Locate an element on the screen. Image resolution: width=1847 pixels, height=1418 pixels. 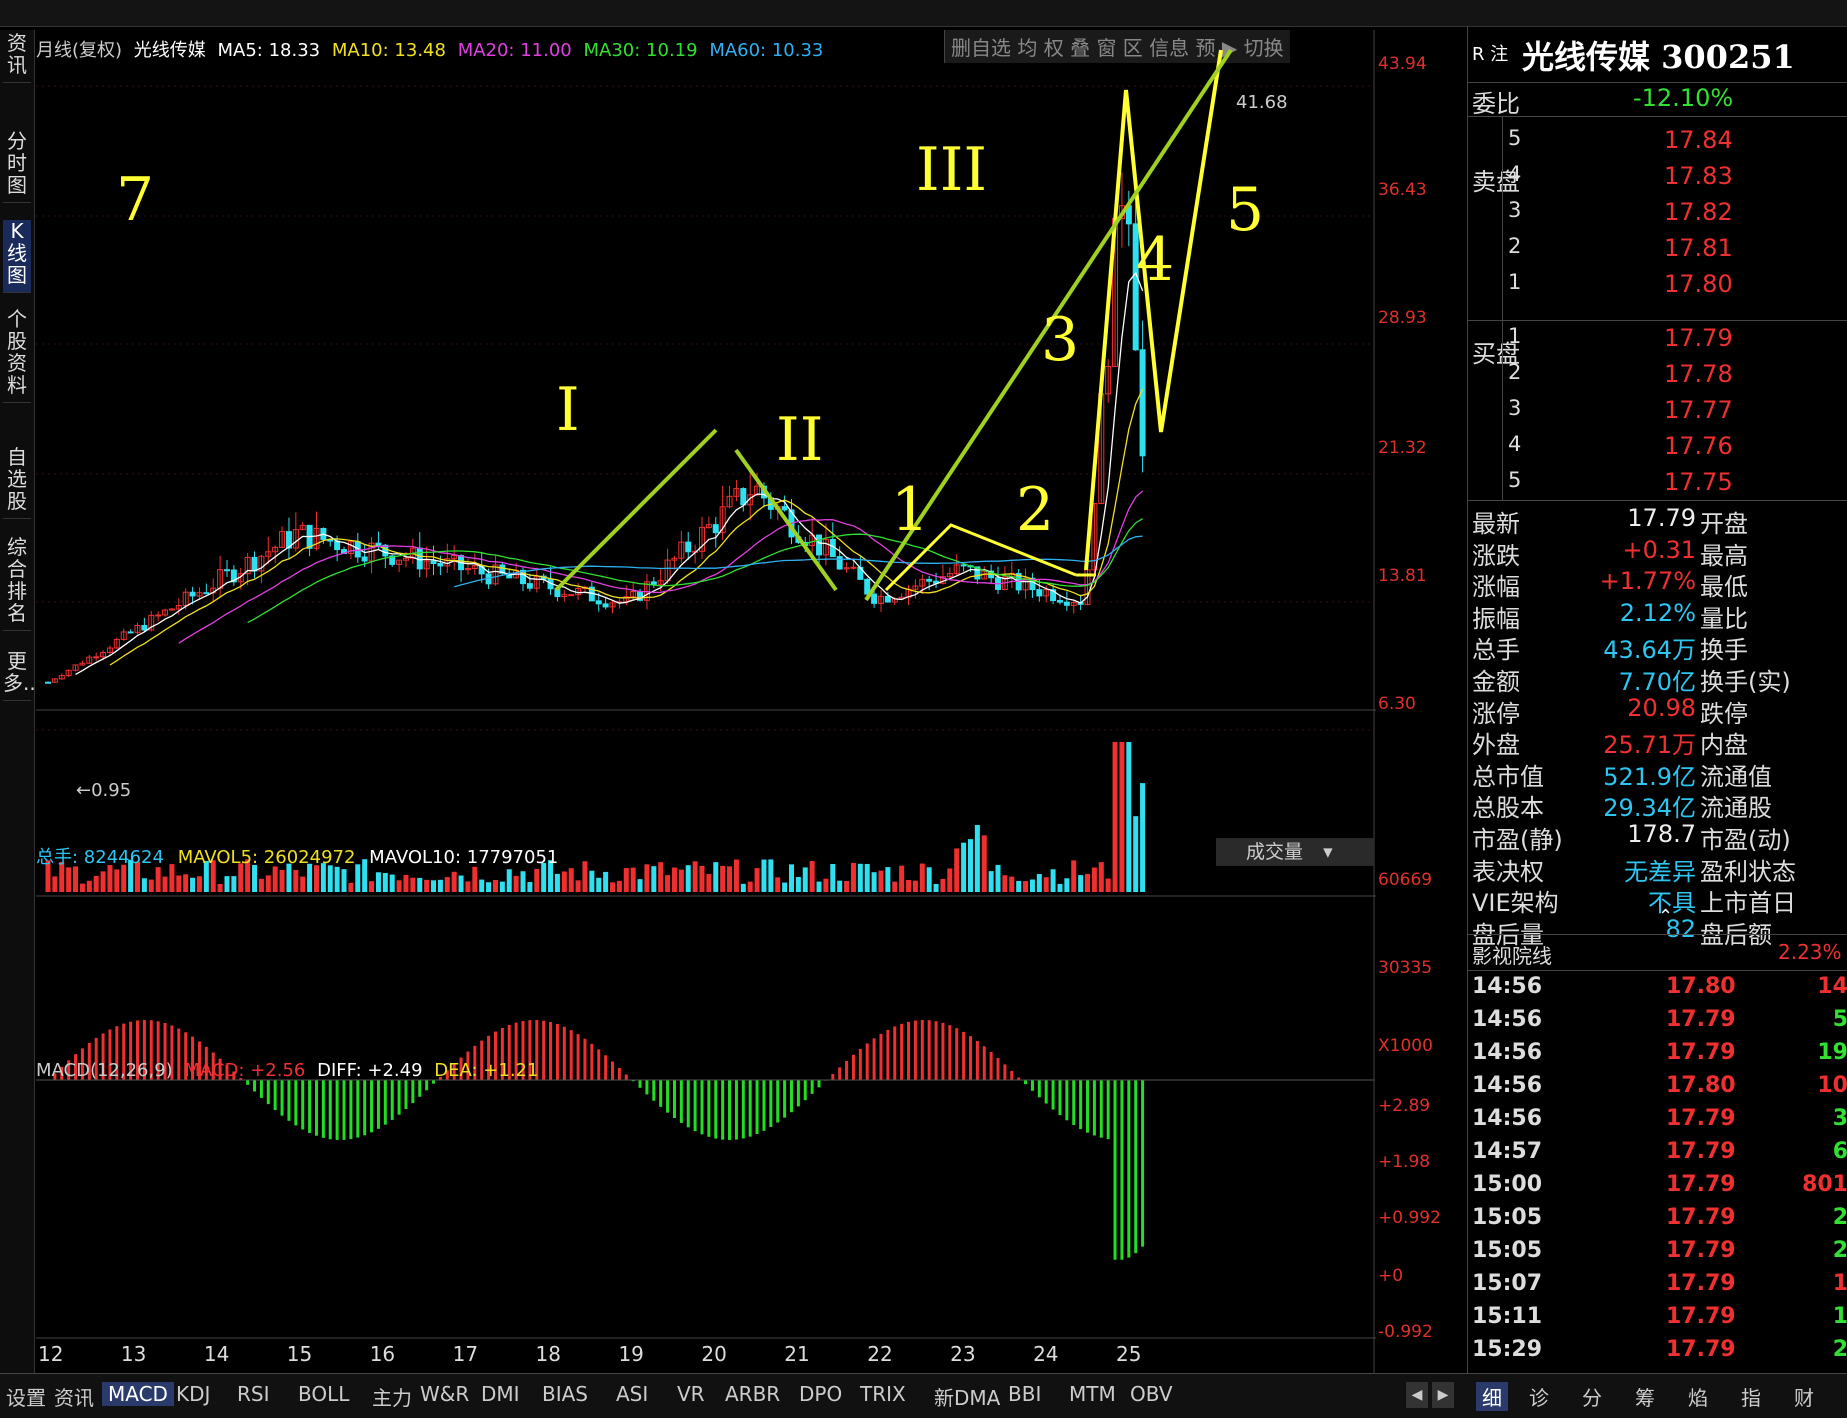
macd-tick: +0 is located at coordinates (1391, 1276).